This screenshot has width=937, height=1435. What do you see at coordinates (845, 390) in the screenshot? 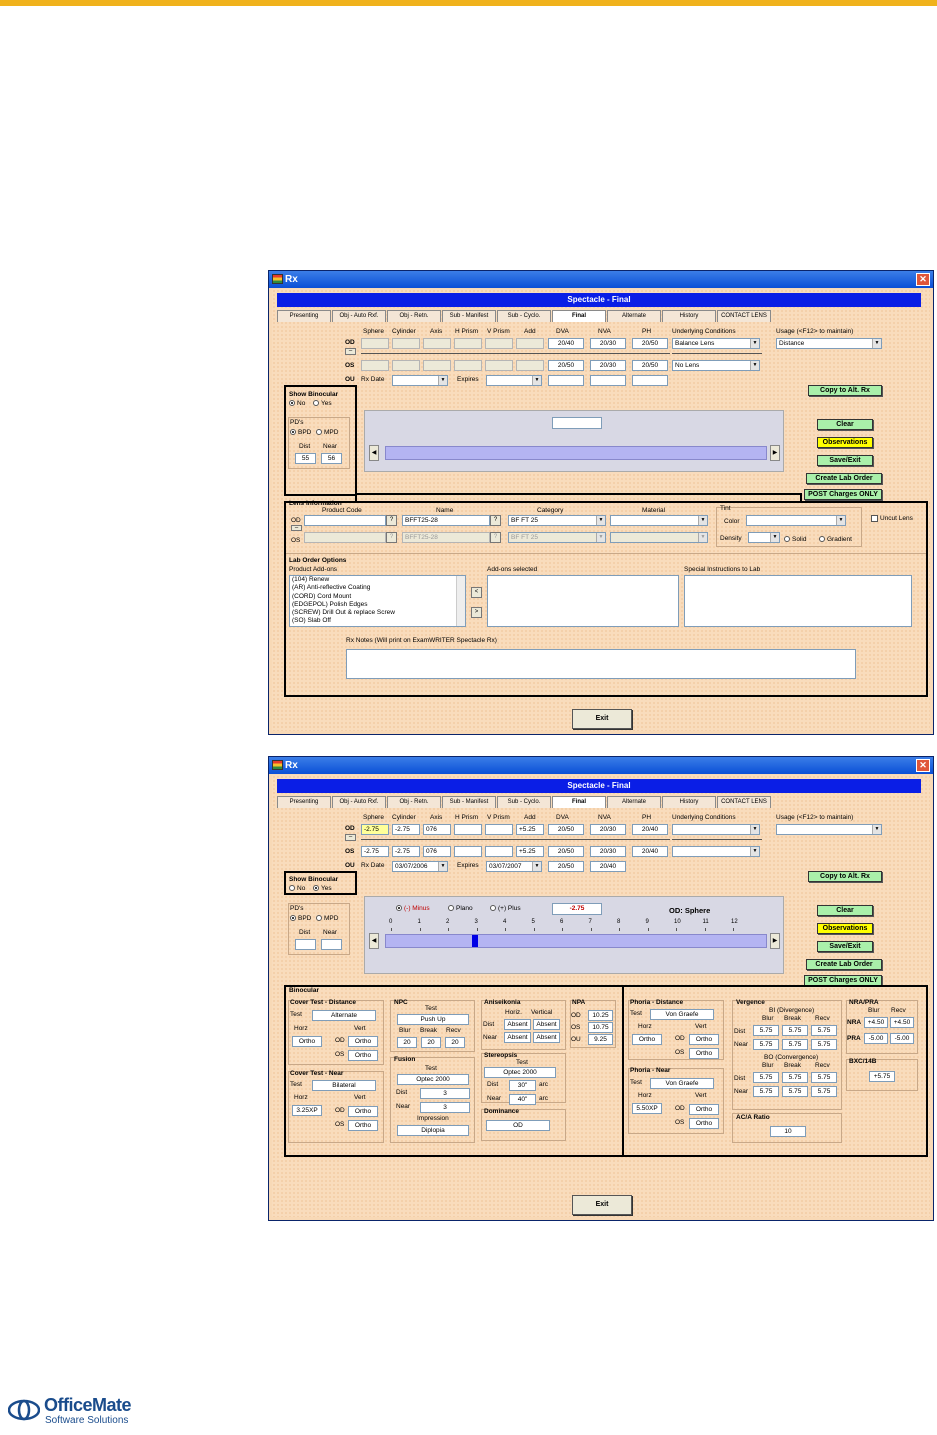
I see `copy-to-alt-rx-button: Copy to Alt. Rx` at bounding box center [845, 390].